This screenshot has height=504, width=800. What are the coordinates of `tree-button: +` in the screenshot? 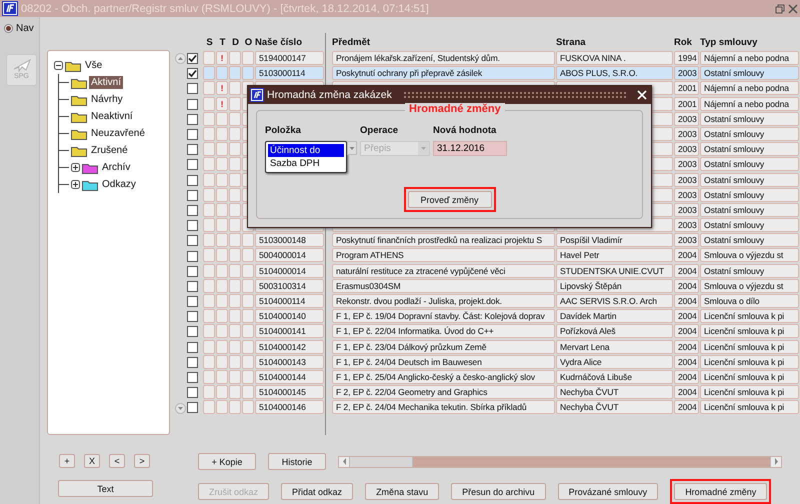 It's located at (67, 461).